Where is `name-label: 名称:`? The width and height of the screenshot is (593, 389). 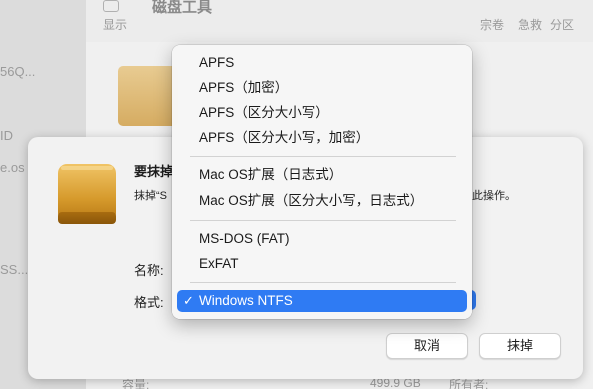 name-label: 名称: is located at coordinates (149, 270).